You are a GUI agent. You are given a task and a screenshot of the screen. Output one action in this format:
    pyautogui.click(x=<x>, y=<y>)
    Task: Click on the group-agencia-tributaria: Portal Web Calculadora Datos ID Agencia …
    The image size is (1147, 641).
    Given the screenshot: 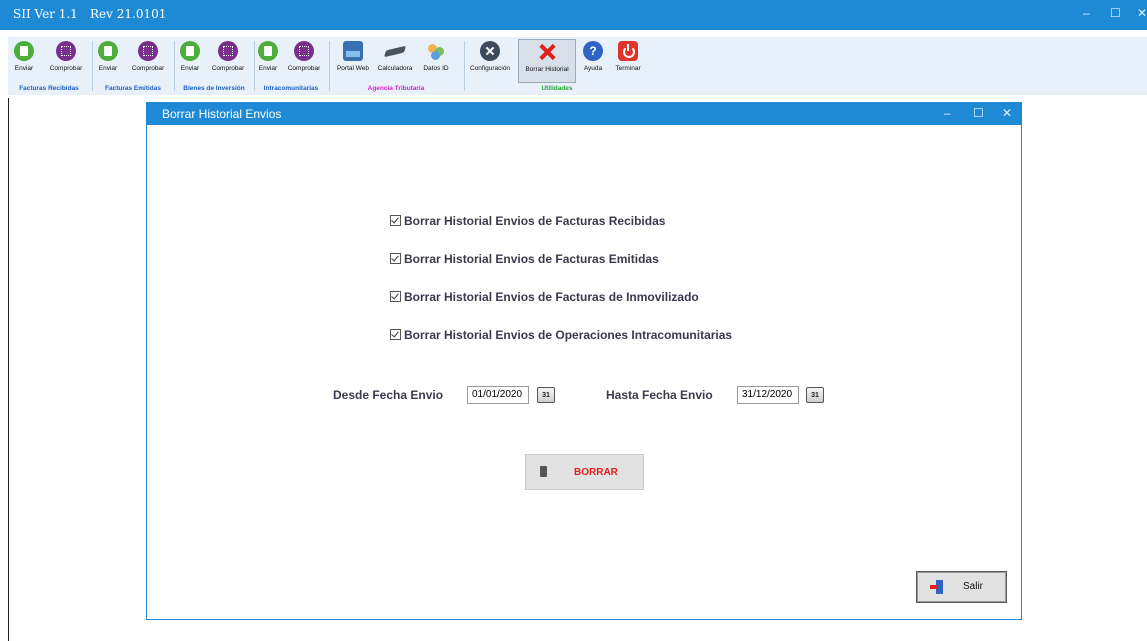 What is the action you would take?
    pyautogui.click(x=396, y=66)
    